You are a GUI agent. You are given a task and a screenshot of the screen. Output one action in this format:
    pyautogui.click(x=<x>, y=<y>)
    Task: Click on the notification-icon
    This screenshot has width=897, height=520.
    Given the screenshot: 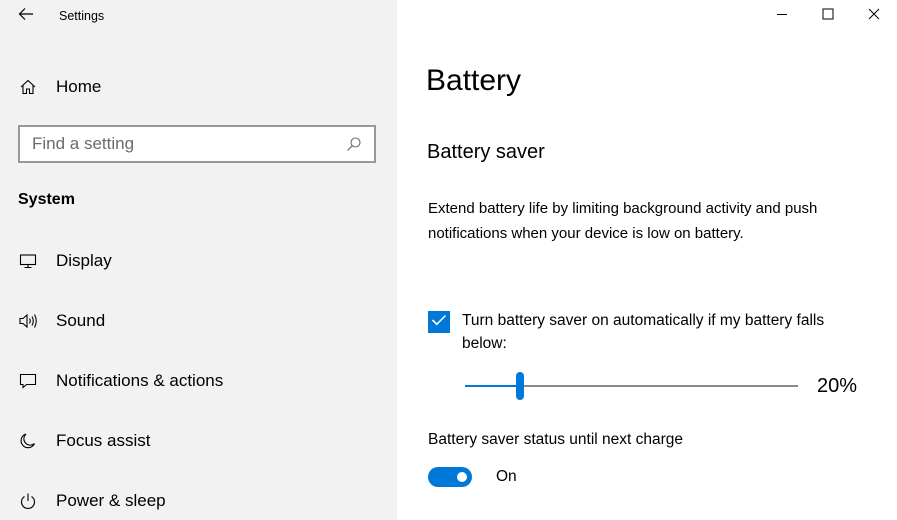 What is the action you would take?
    pyautogui.click(x=28, y=381)
    